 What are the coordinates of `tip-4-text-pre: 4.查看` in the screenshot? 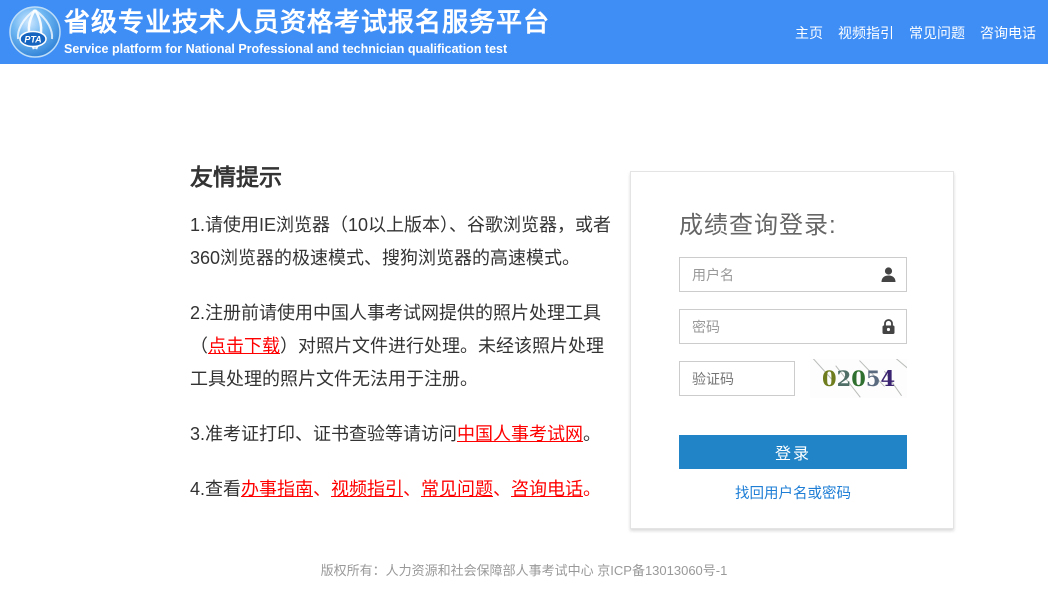 It's located at (216, 489).